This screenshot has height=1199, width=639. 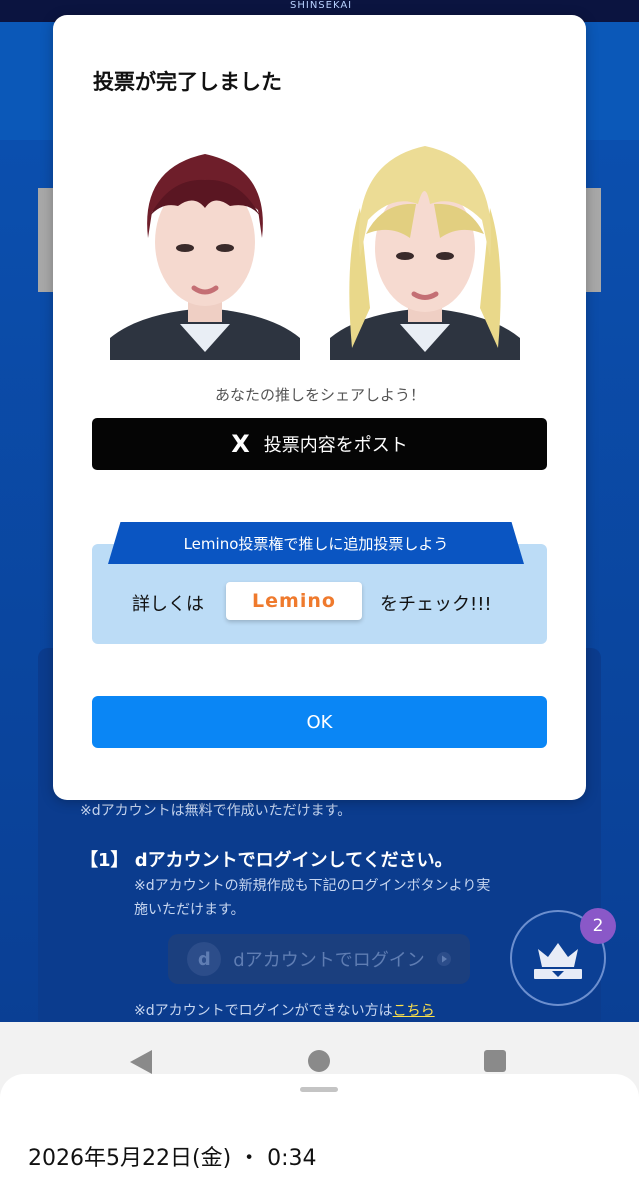 I want to click on bg-block-left, so click(x=46, y=240).